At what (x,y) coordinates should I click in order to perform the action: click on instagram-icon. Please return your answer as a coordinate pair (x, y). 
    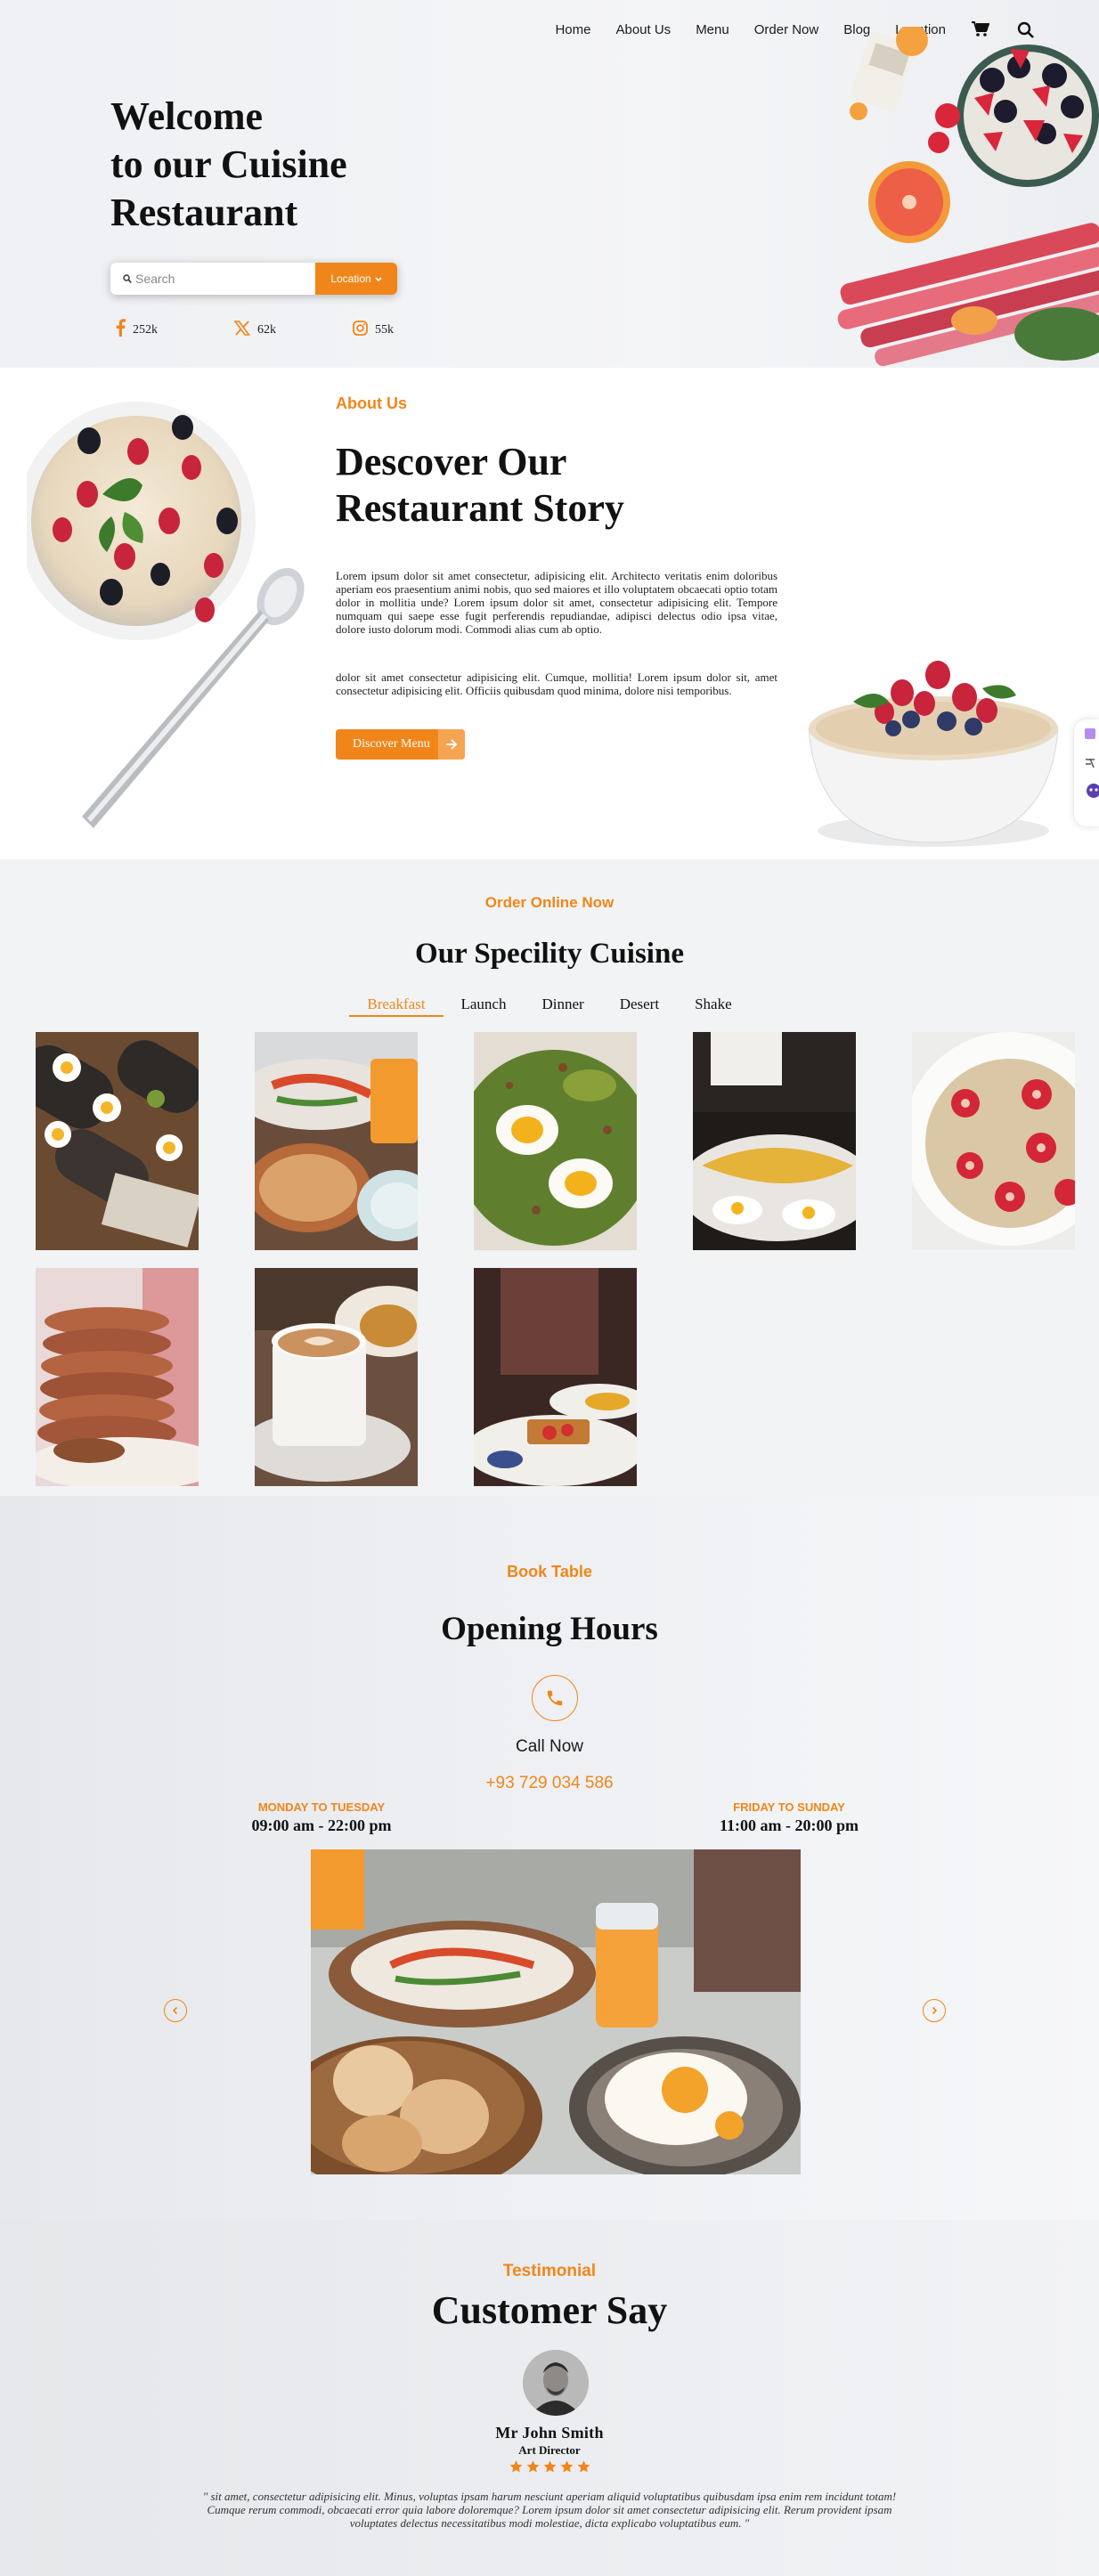
    Looking at the image, I should click on (361, 330).